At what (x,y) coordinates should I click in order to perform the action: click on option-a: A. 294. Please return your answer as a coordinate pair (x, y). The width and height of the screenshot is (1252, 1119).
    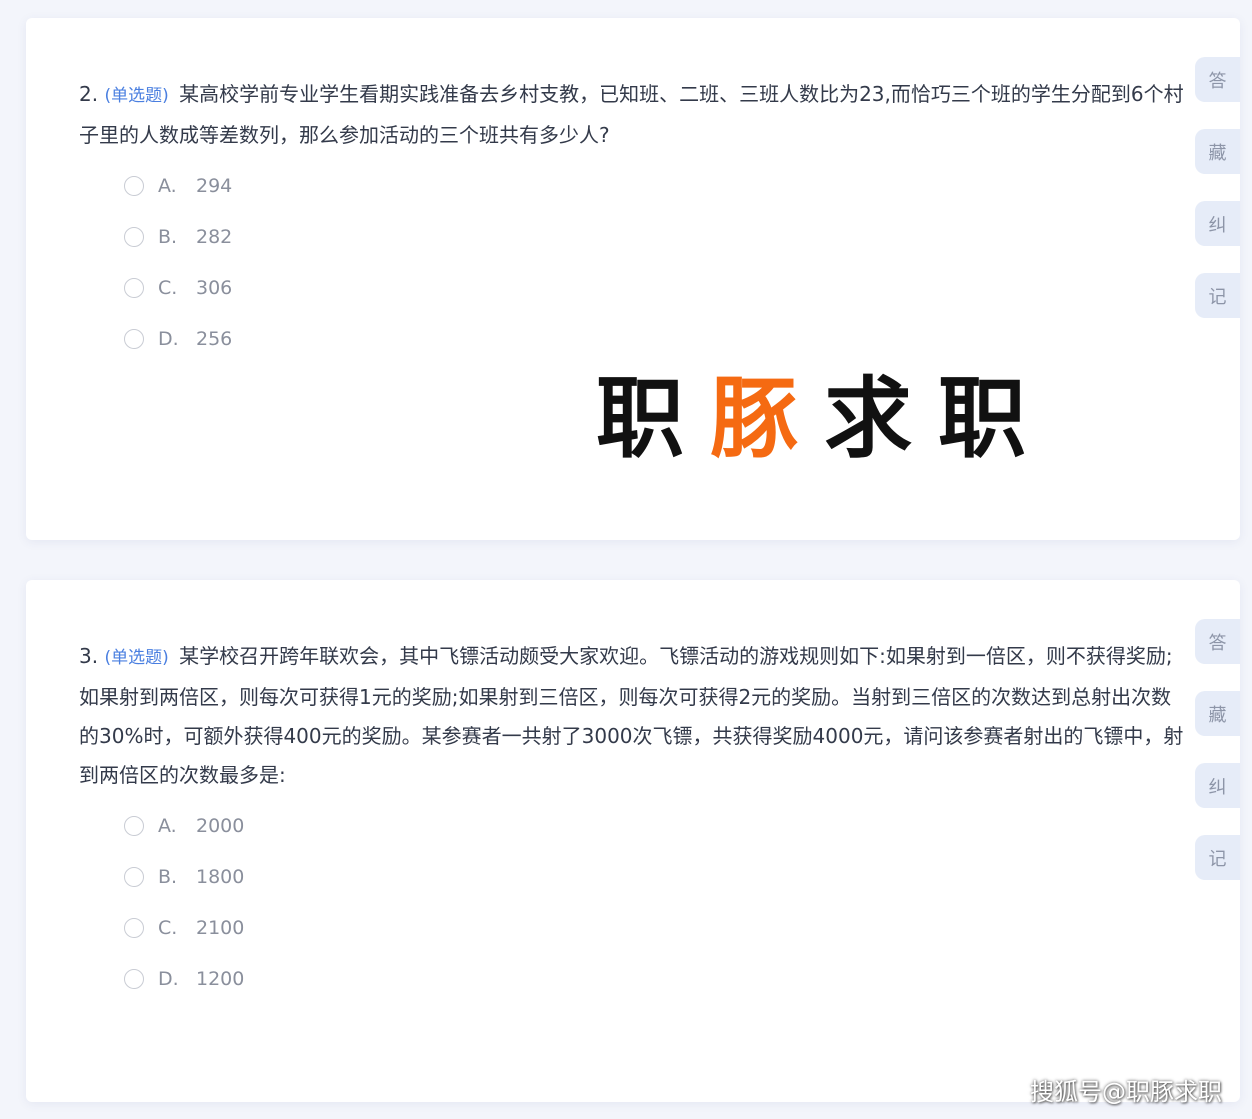
    Looking at the image, I should click on (178, 185).